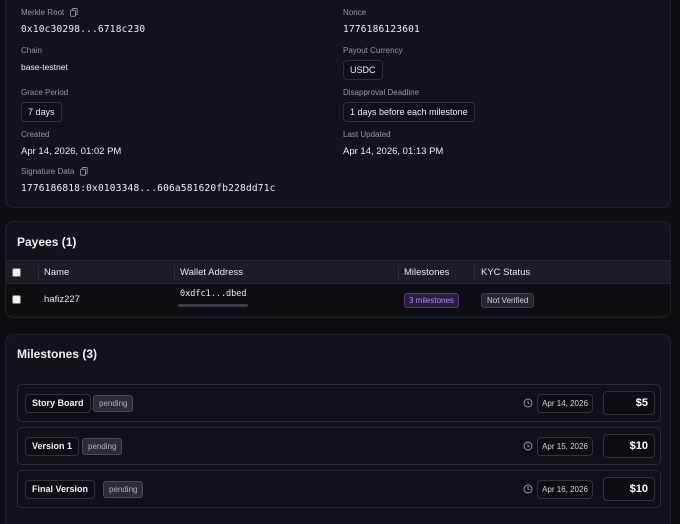 Image resolution: width=680 pixels, height=524 pixels. Describe the element at coordinates (213, 305) in the screenshot. I see `wallet-redaction` at that location.